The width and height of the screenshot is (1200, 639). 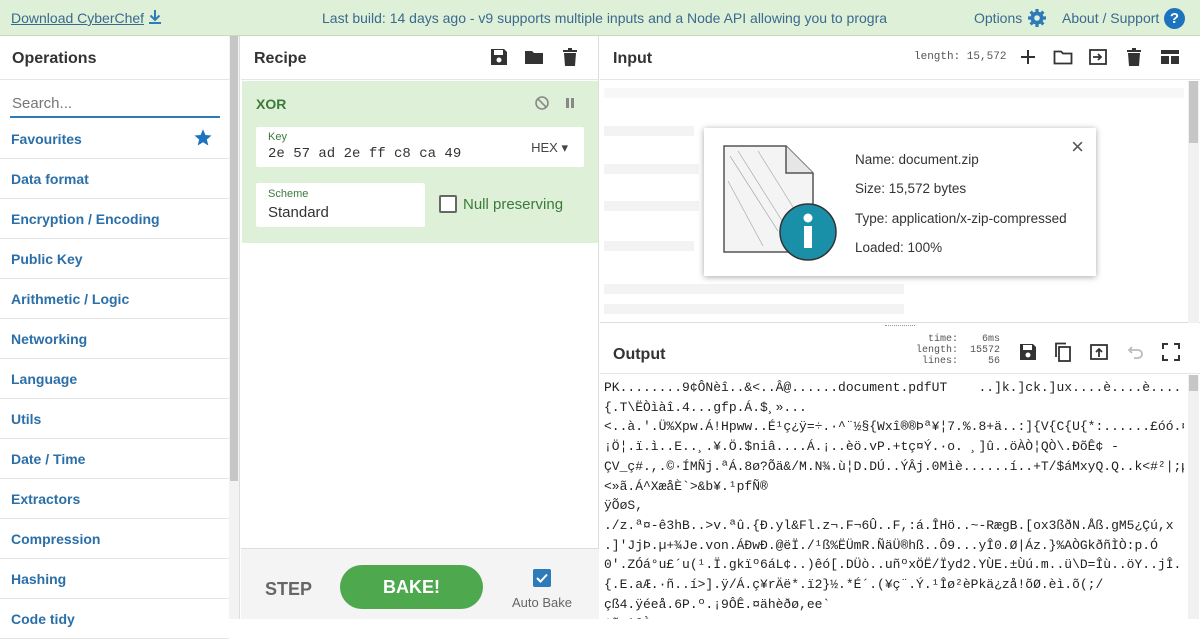 What do you see at coordinates (70, 299) in the screenshot?
I see `category-label: Arithmetic / Logic` at bounding box center [70, 299].